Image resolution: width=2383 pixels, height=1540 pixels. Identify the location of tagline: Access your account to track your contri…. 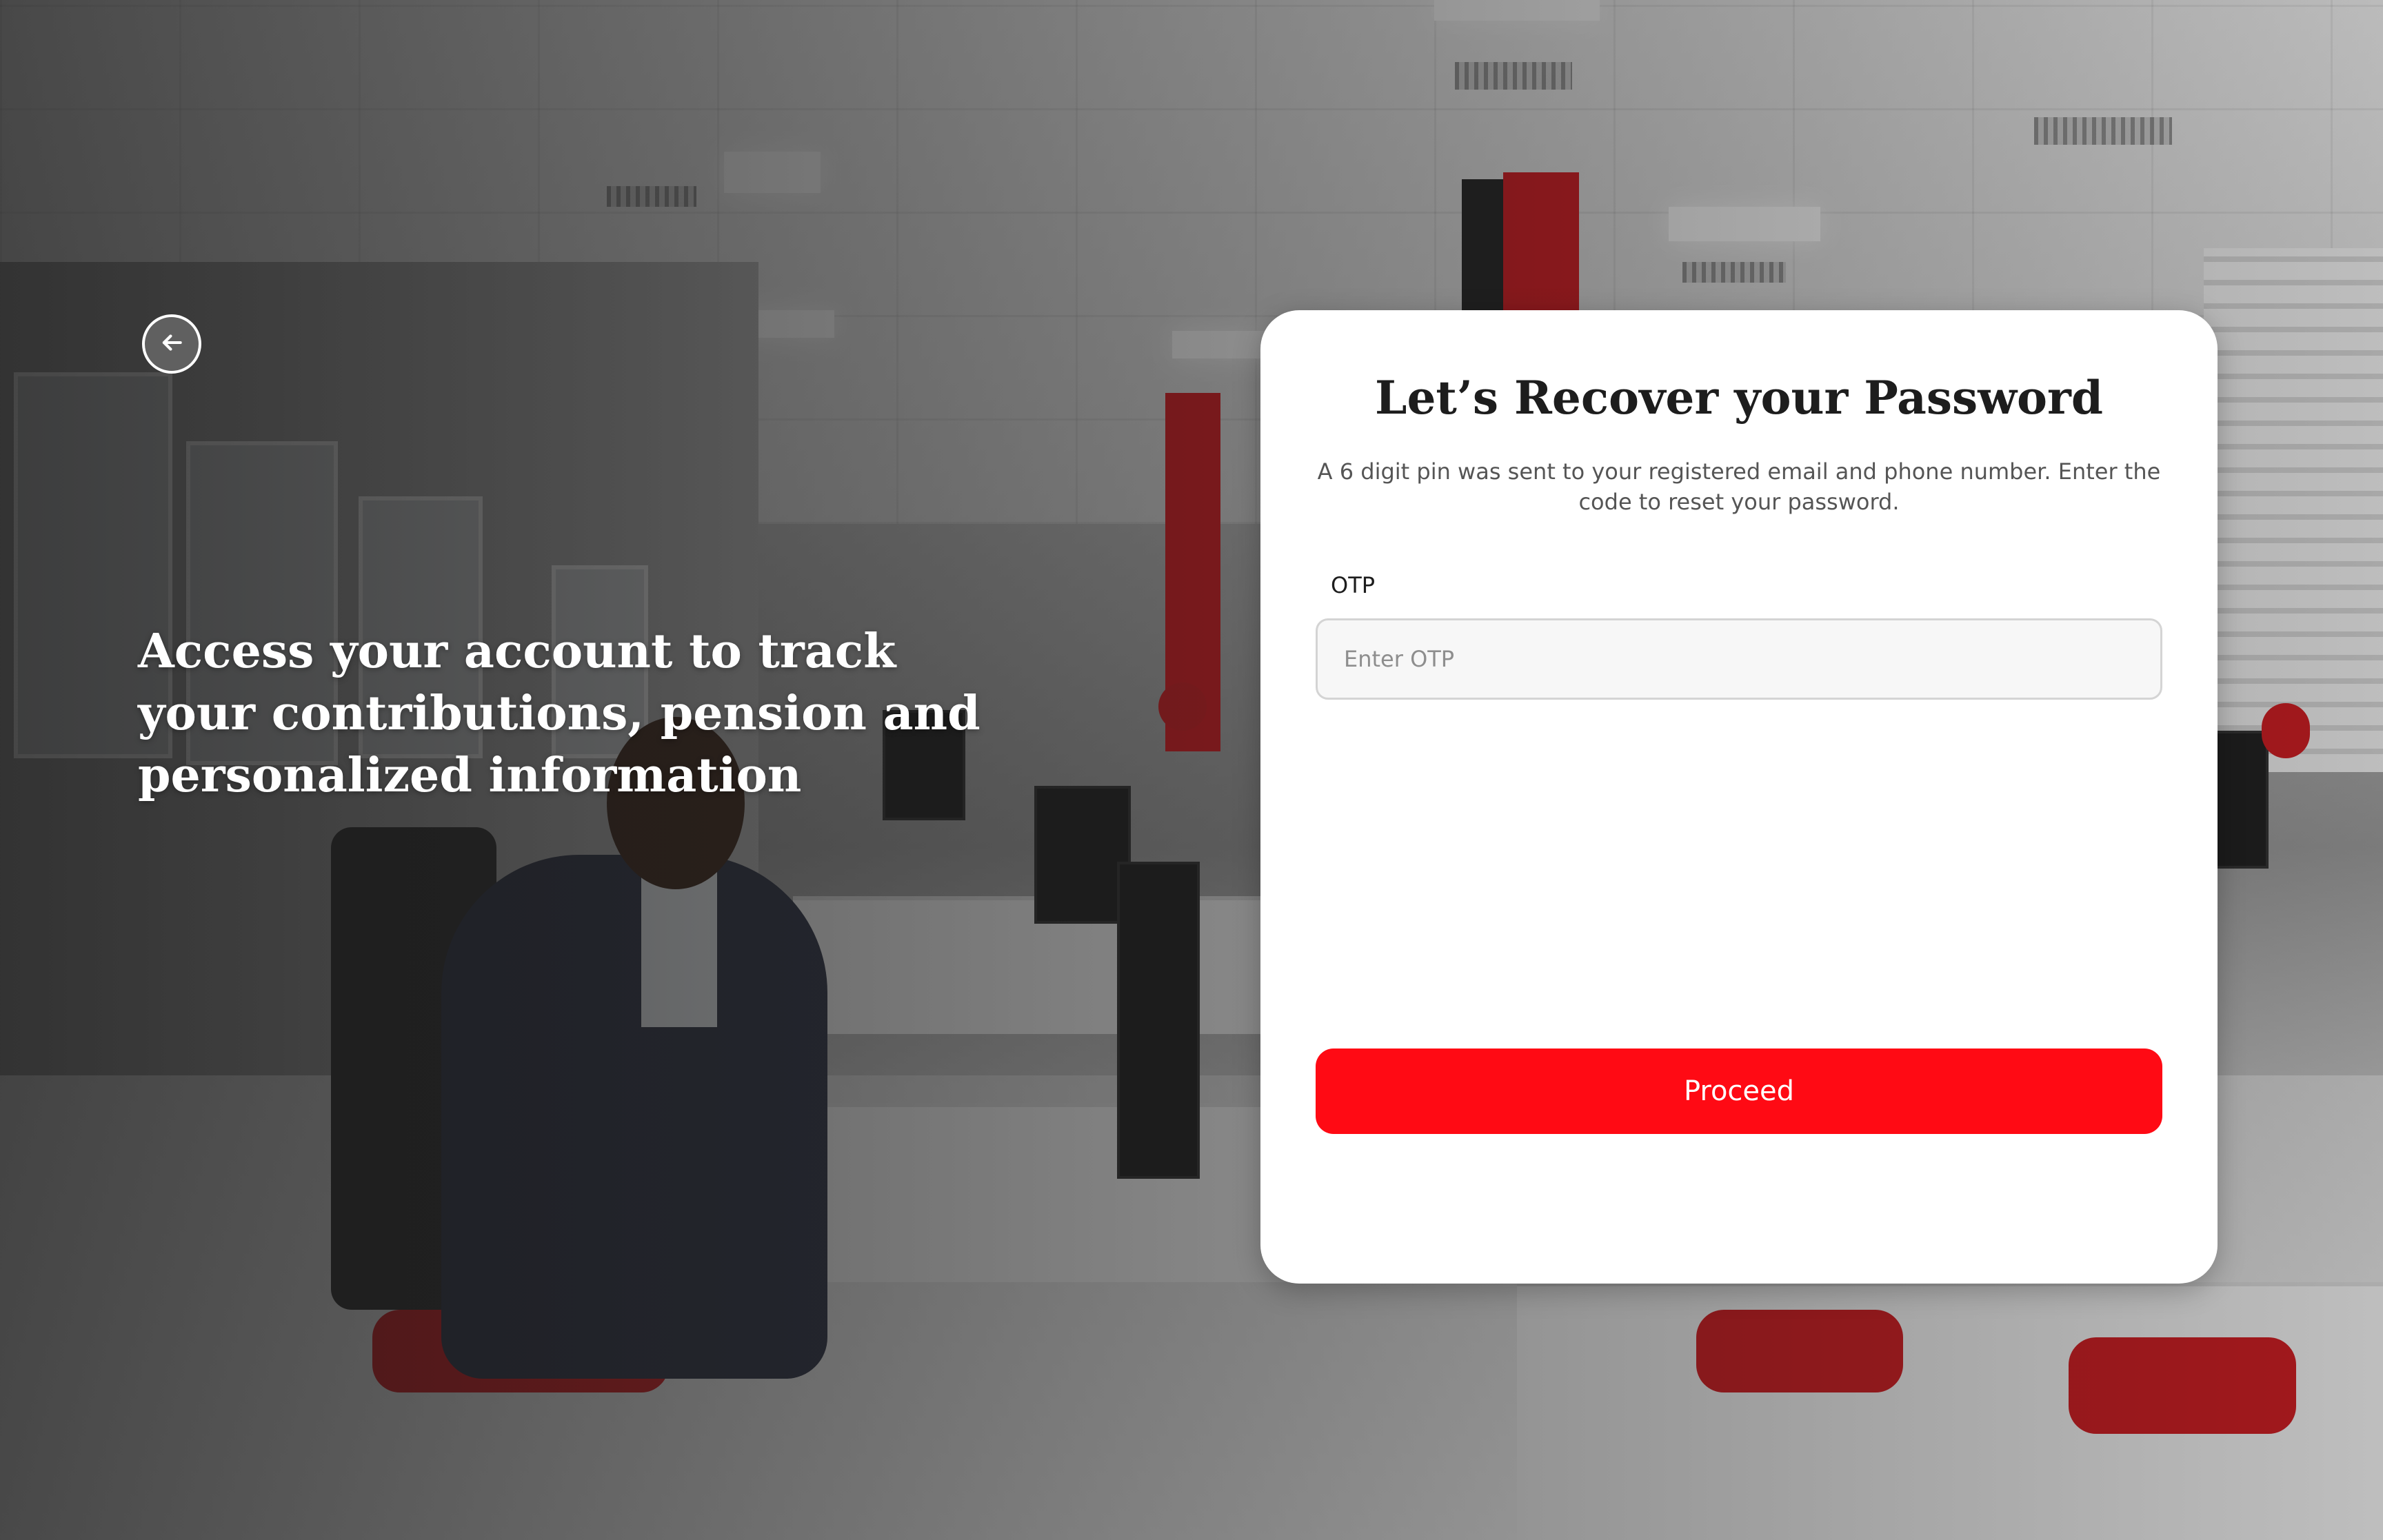
(559, 714).